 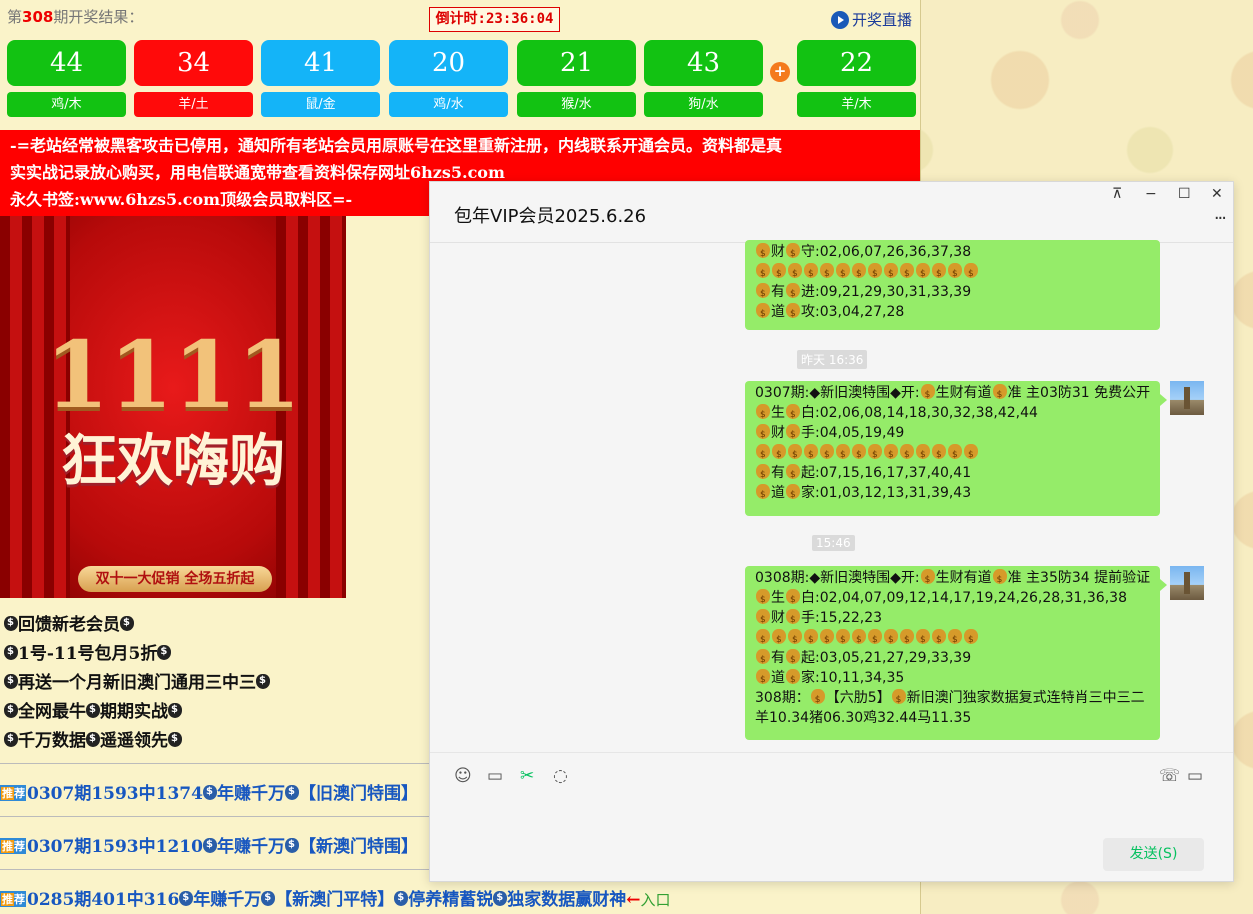 I want to click on period-number: 308, so click(x=38, y=17).